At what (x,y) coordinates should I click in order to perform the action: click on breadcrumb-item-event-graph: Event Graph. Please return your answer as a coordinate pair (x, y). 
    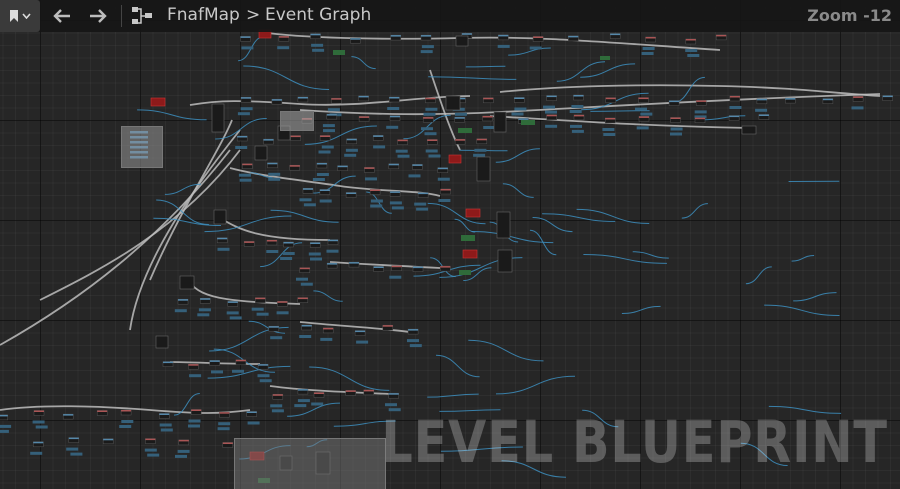
    Looking at the image, I should click on (318, 15).